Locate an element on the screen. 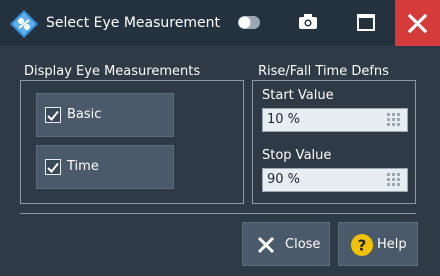 The width and height of the screenshot is (440, 276). start-value-text: 10 % is located at coordinates (284, 119).